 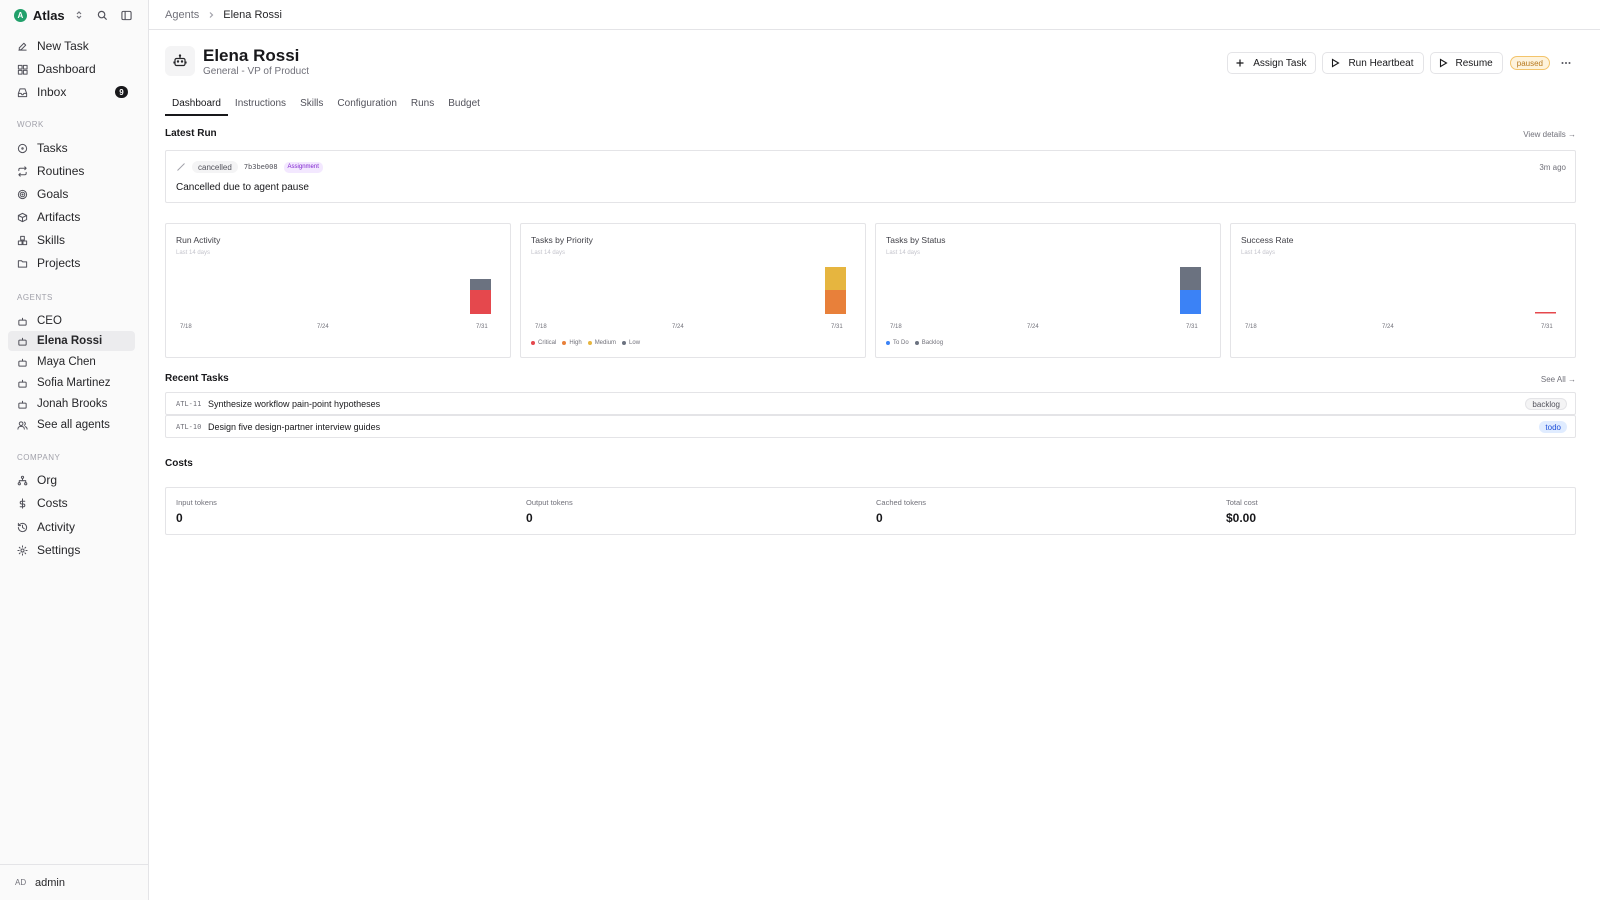 I want to click on tab-dashboard: Dashboard, so click(x=196, y=104).